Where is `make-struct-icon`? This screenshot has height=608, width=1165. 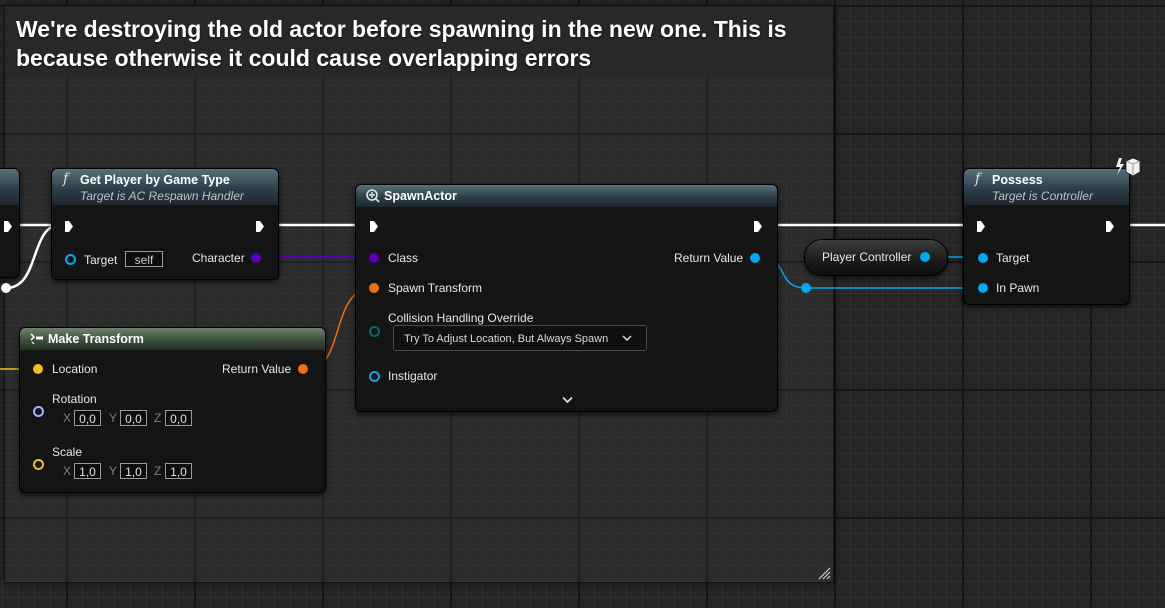
make-struct-icon is located at coordinates (36, 339).